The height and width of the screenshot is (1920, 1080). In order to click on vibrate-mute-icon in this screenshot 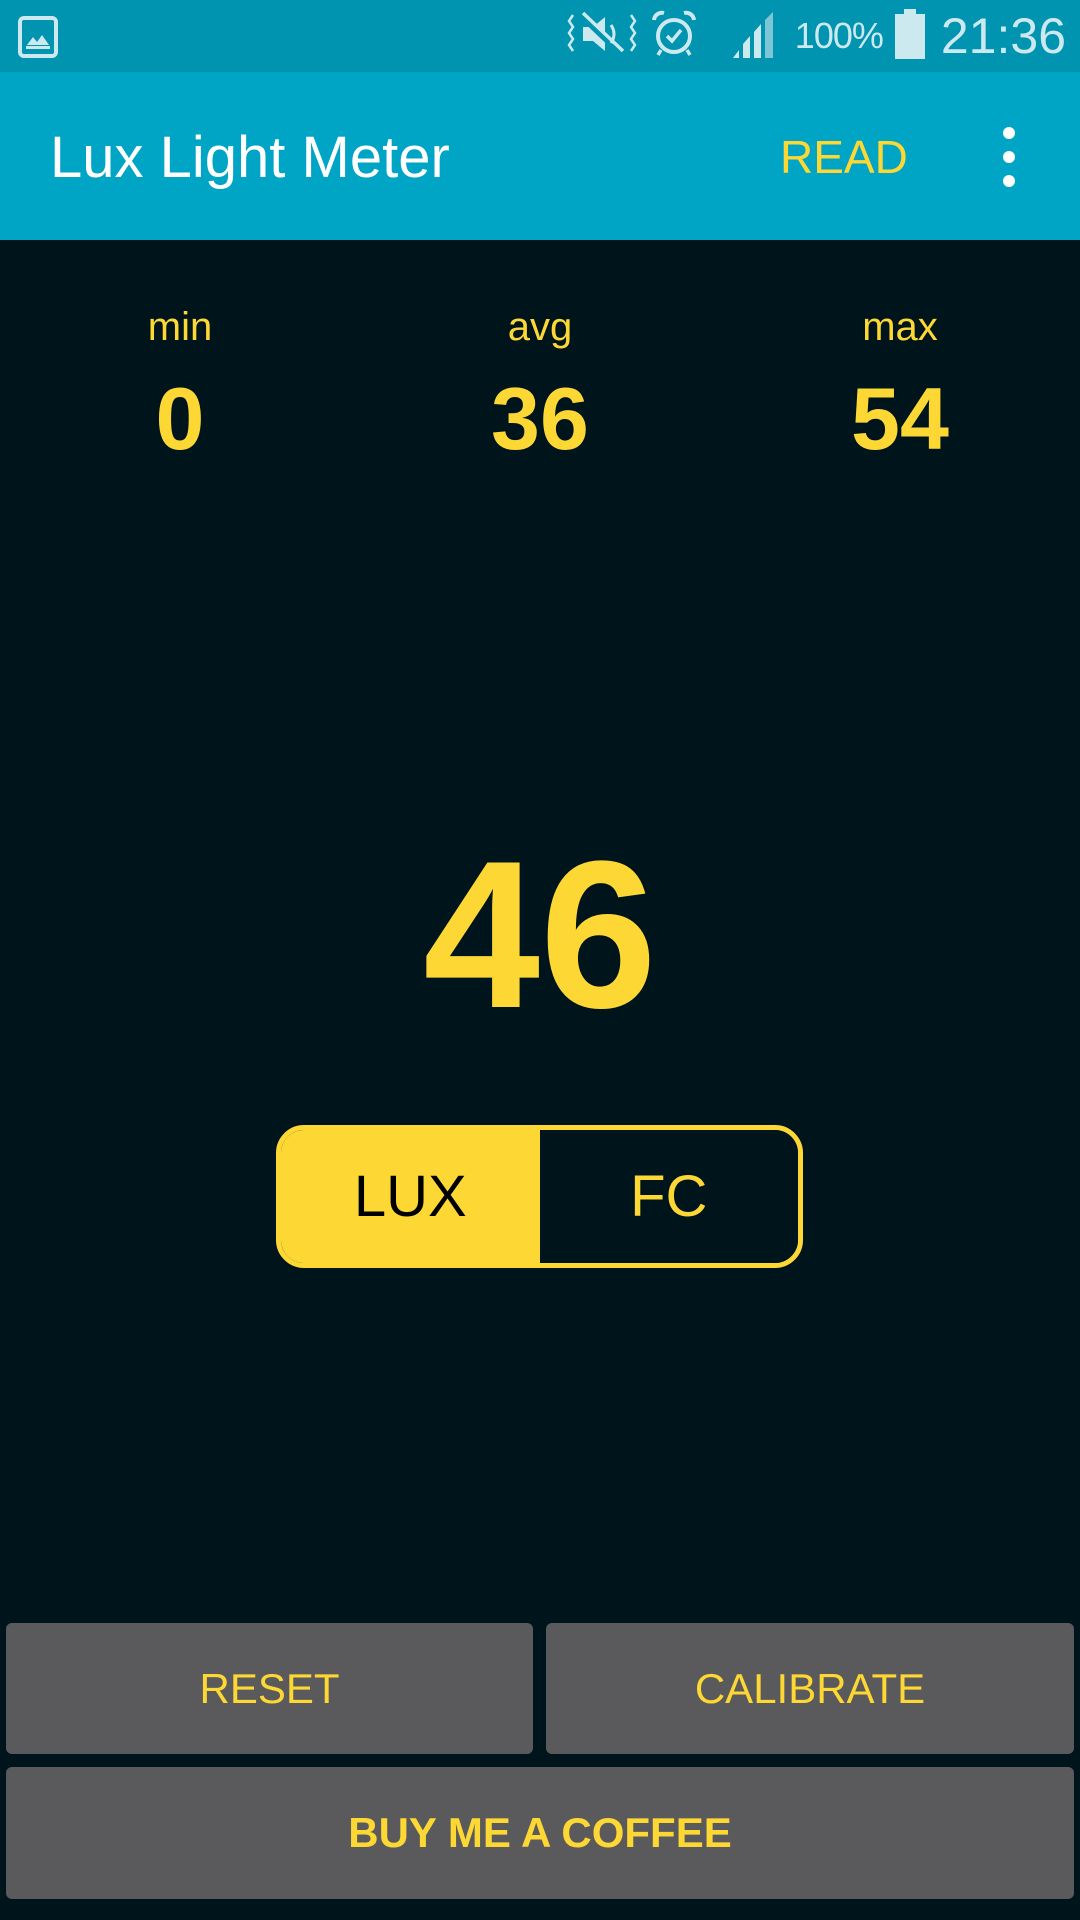, I will do `click(602, 36)`.